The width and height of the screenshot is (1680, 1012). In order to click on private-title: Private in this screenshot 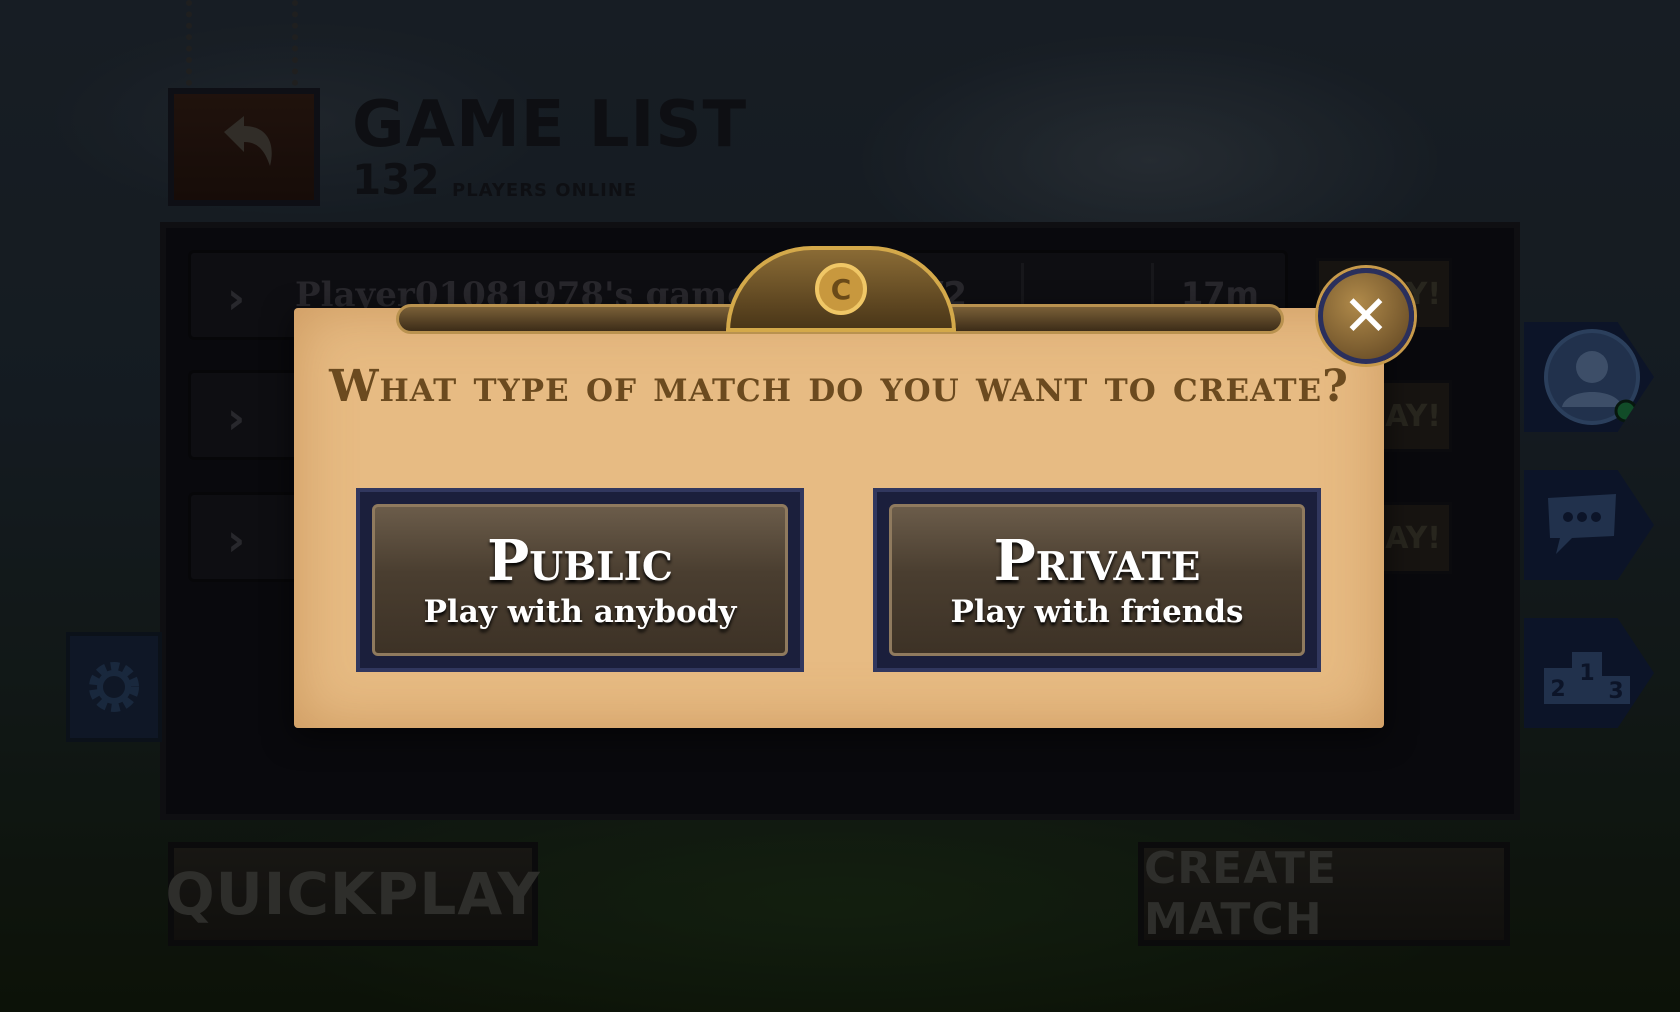, I will do `click(1097, 561)`.